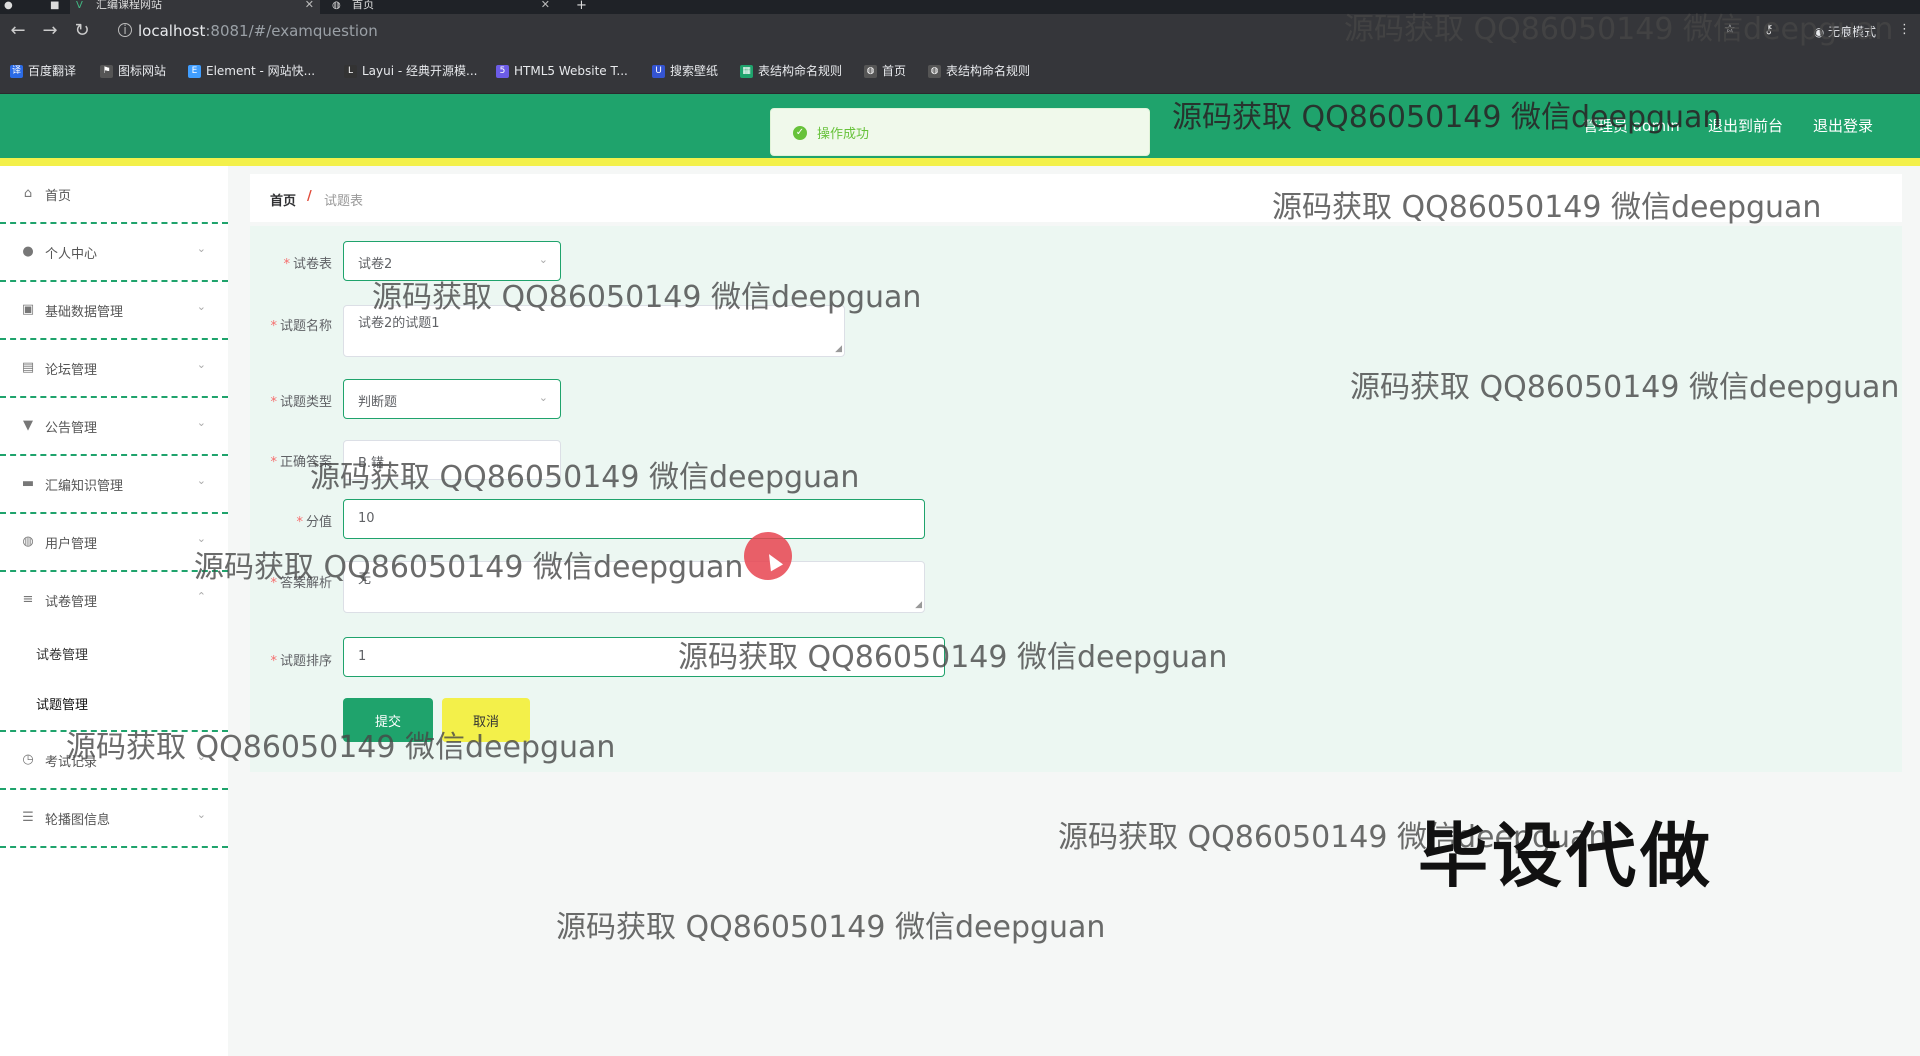 The image size is (1920, 1056). Describe the element at coordinates (28, 599) in the screenshot. I see `list-icon: ≡` at that location.